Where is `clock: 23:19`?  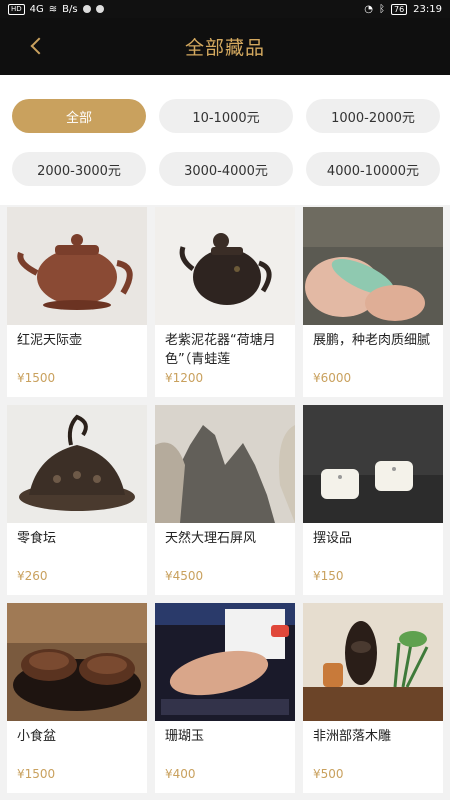 clock: 23:19 is located at coordinates (427, 9).